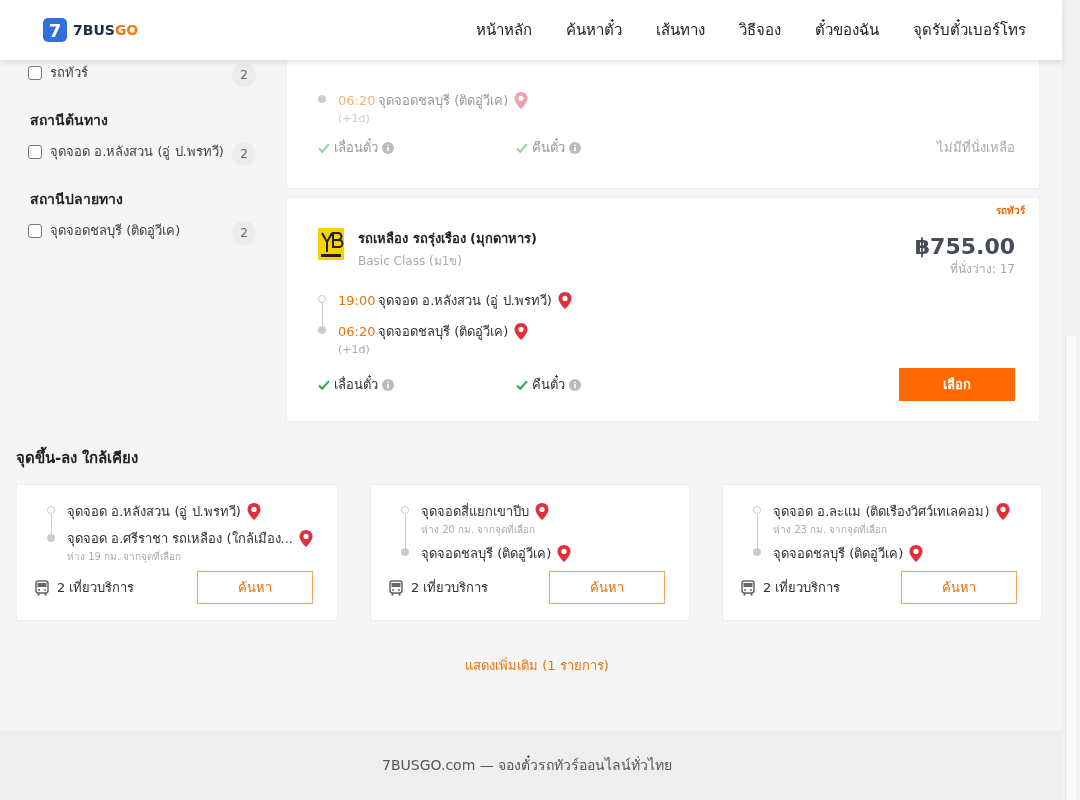 The height and width of the screenshot is (800, 1080). Describe the element at coordinates (976, 147) in the screenshot. I see `availability-note: ไม่มีที่นั่งเหลือ` at that location.